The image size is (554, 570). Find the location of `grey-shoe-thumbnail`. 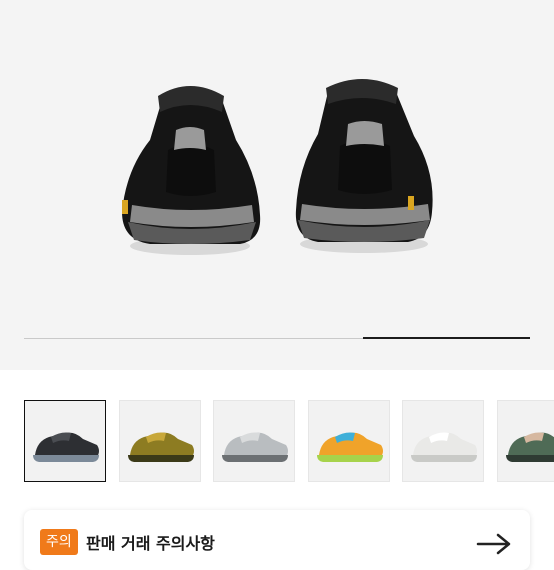

grey-shoe-thumbnail is located at coordinates (254, 441).